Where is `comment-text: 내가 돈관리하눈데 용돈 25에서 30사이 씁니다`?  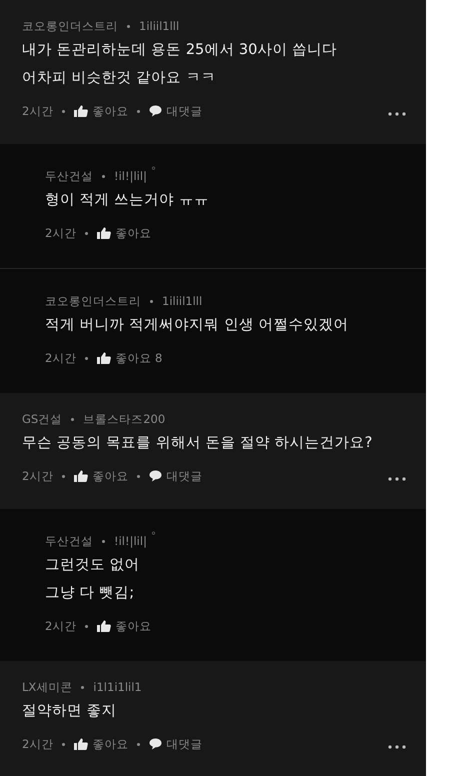
comment-text: 내가 돈관리하눈데 용돈 25에서 30사이 씁니다 is located at coordinates (180, 50).